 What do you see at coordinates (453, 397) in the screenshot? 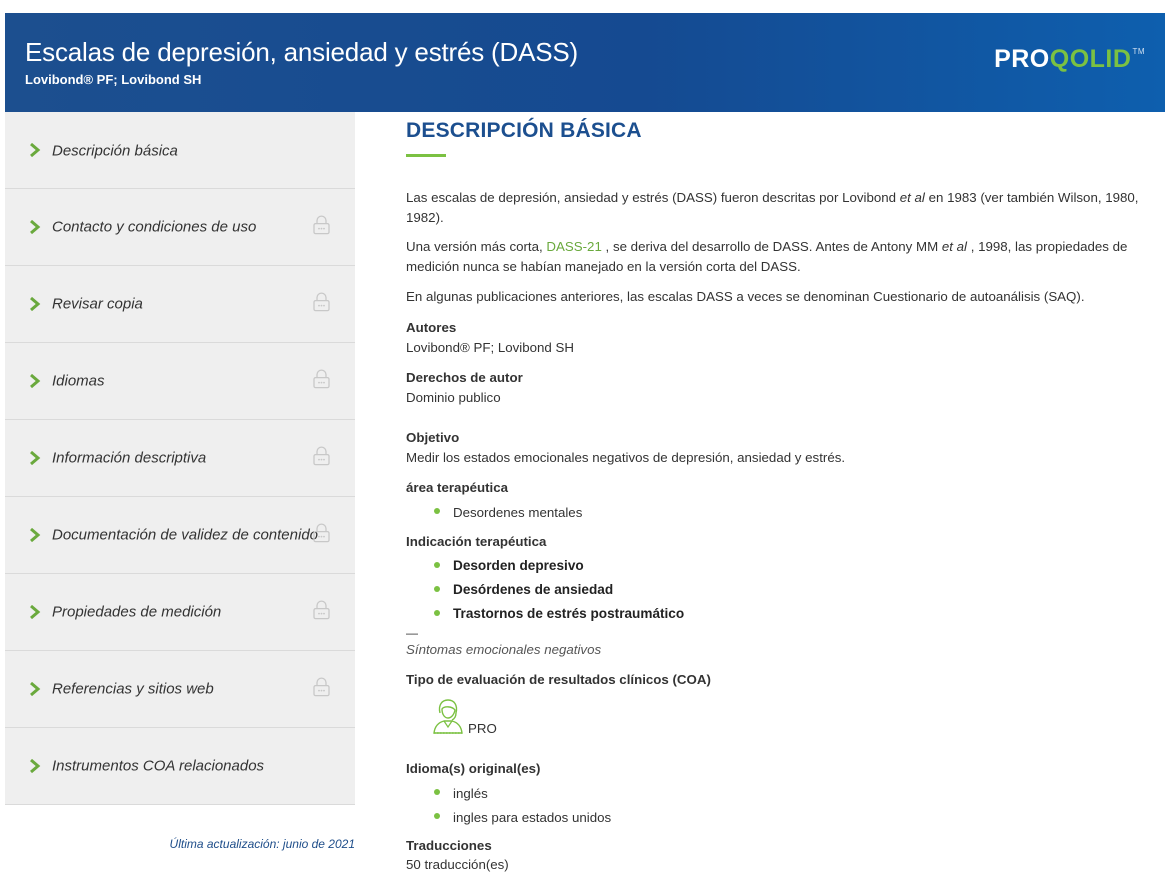
I see `copyright-value: Dominio publico` at bounding box center [453, 397].